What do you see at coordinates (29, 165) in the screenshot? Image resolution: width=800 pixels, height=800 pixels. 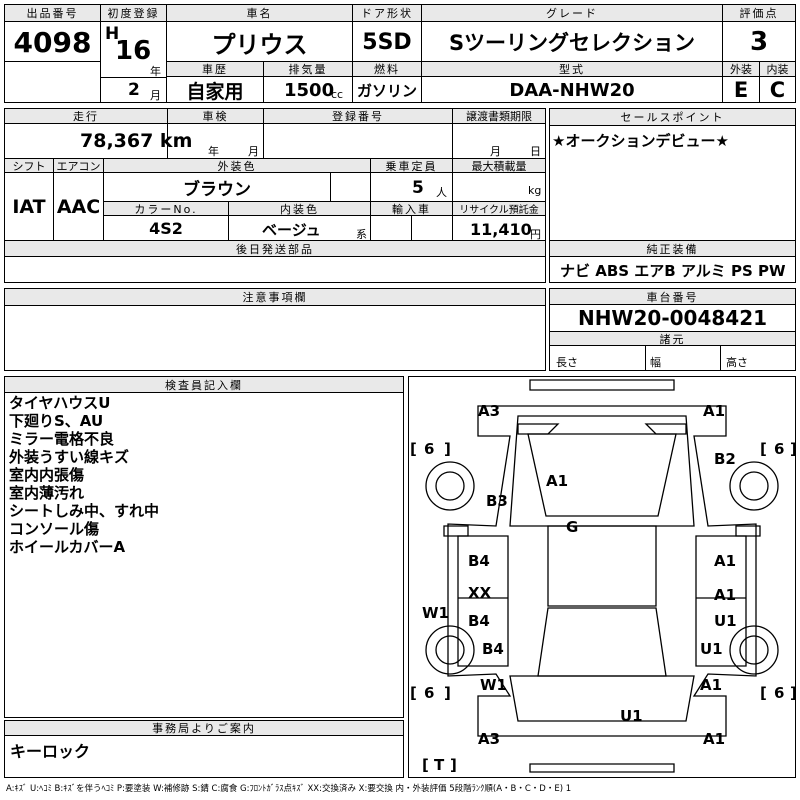 I see `shift-label: シフト` at bounding box center [29, 165].